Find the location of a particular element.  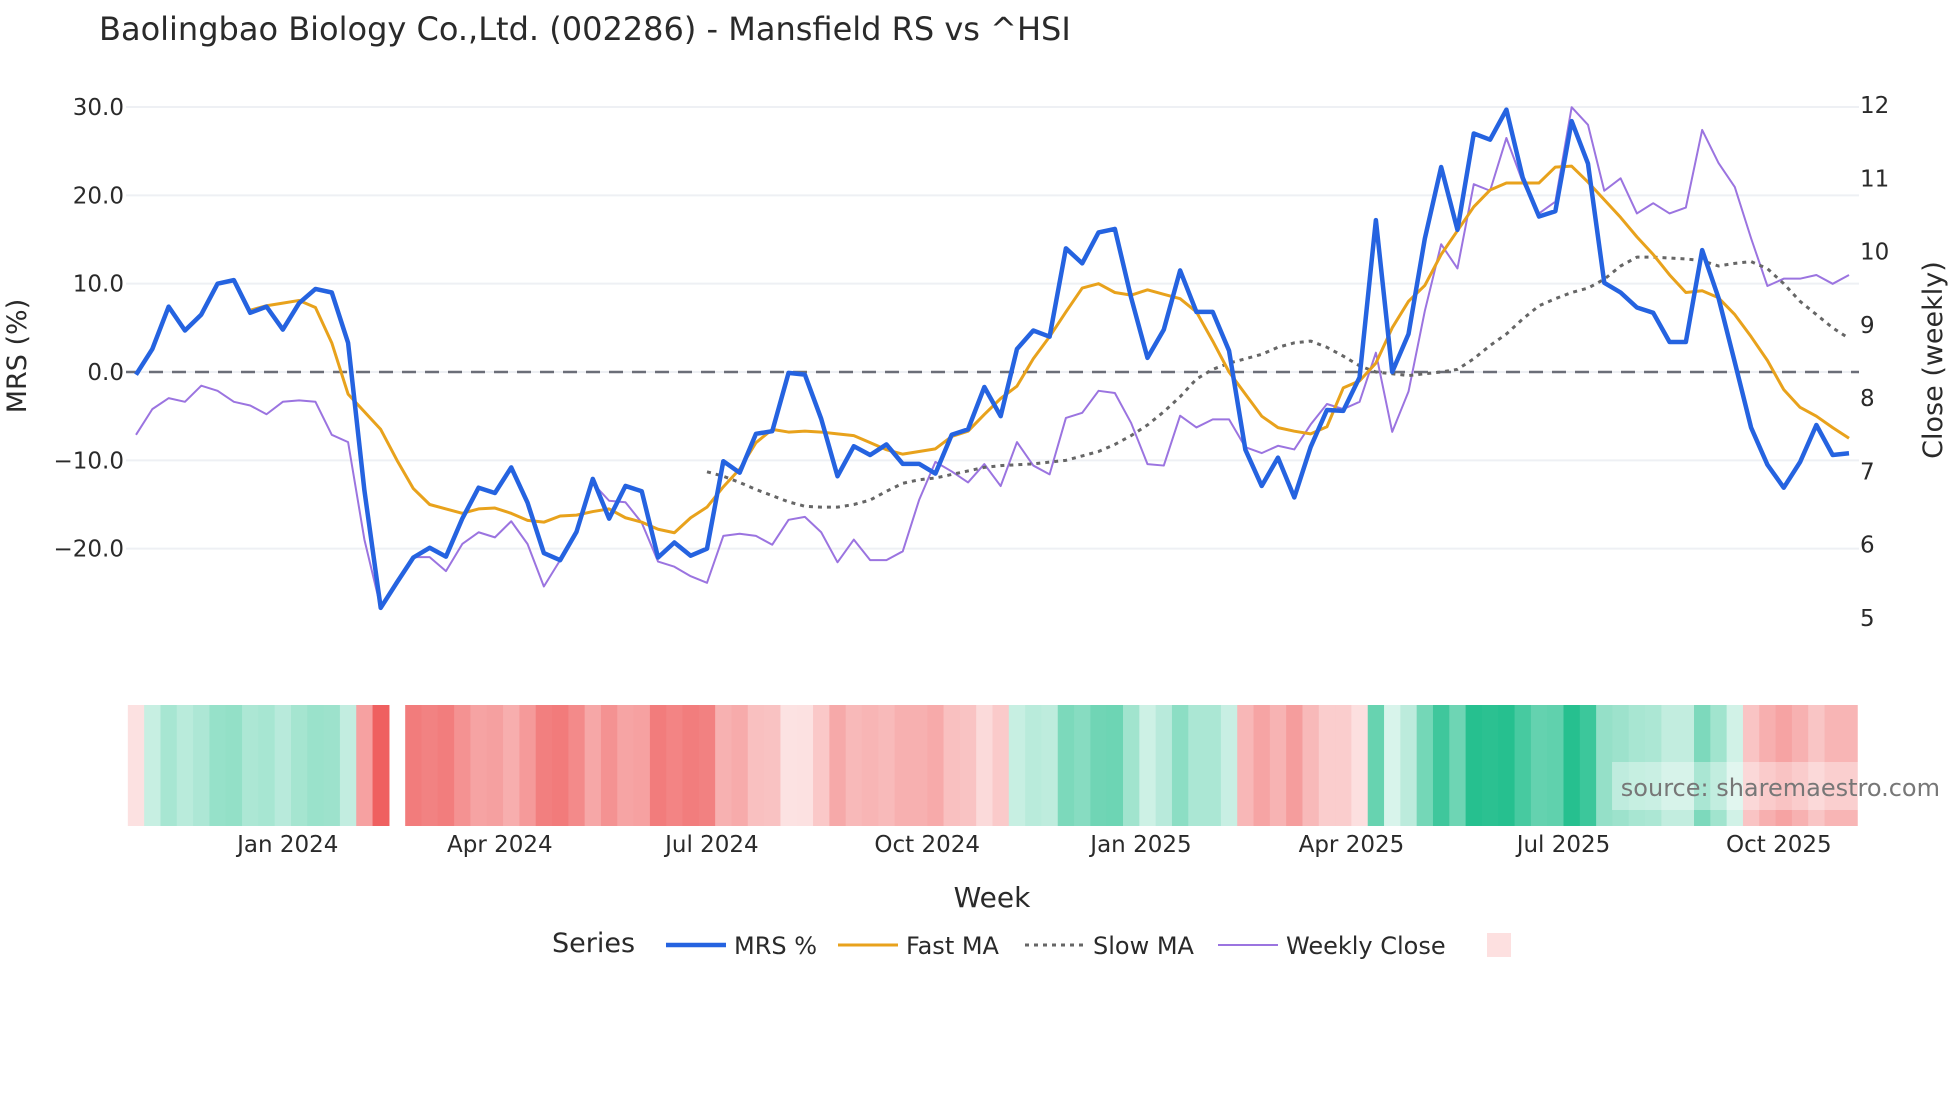

source-note: source: sharemaestro.com is located at coordinates (1780, 788).